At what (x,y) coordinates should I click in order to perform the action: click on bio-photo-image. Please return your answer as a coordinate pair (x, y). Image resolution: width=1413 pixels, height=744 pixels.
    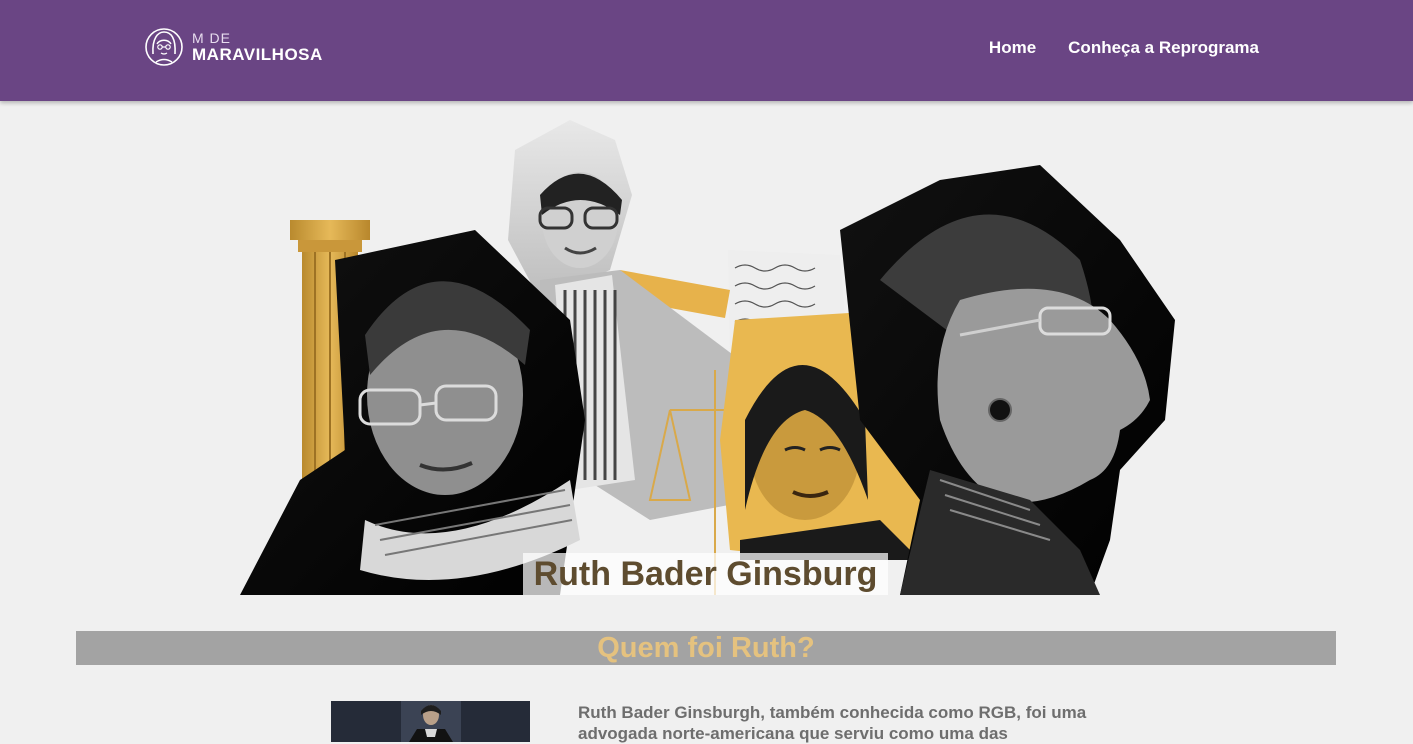
    Looking at the image, I should click on (430, 721).